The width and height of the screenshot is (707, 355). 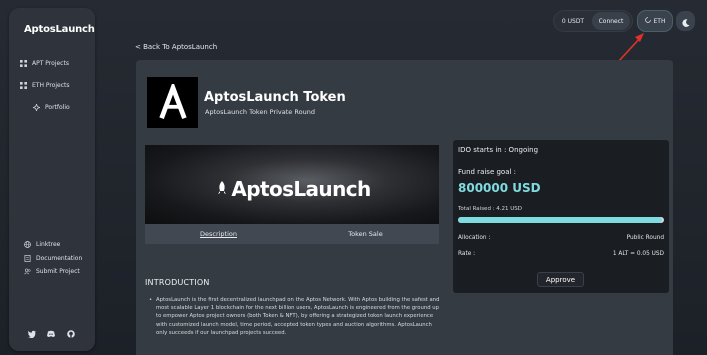 I want to click on users-icon, so click(x=27, y=271).